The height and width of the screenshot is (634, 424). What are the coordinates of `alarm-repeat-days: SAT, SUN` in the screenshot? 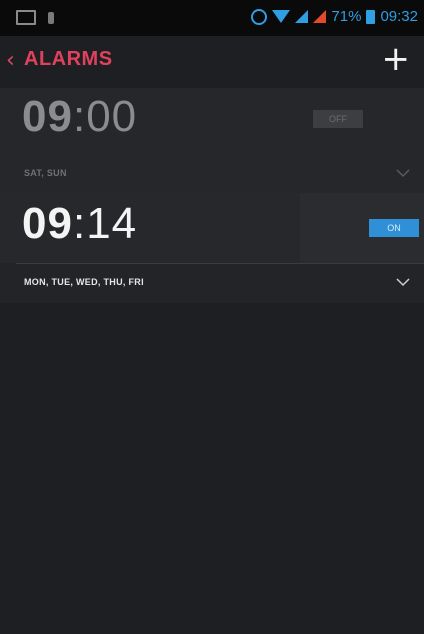 It's located at (45, 173).